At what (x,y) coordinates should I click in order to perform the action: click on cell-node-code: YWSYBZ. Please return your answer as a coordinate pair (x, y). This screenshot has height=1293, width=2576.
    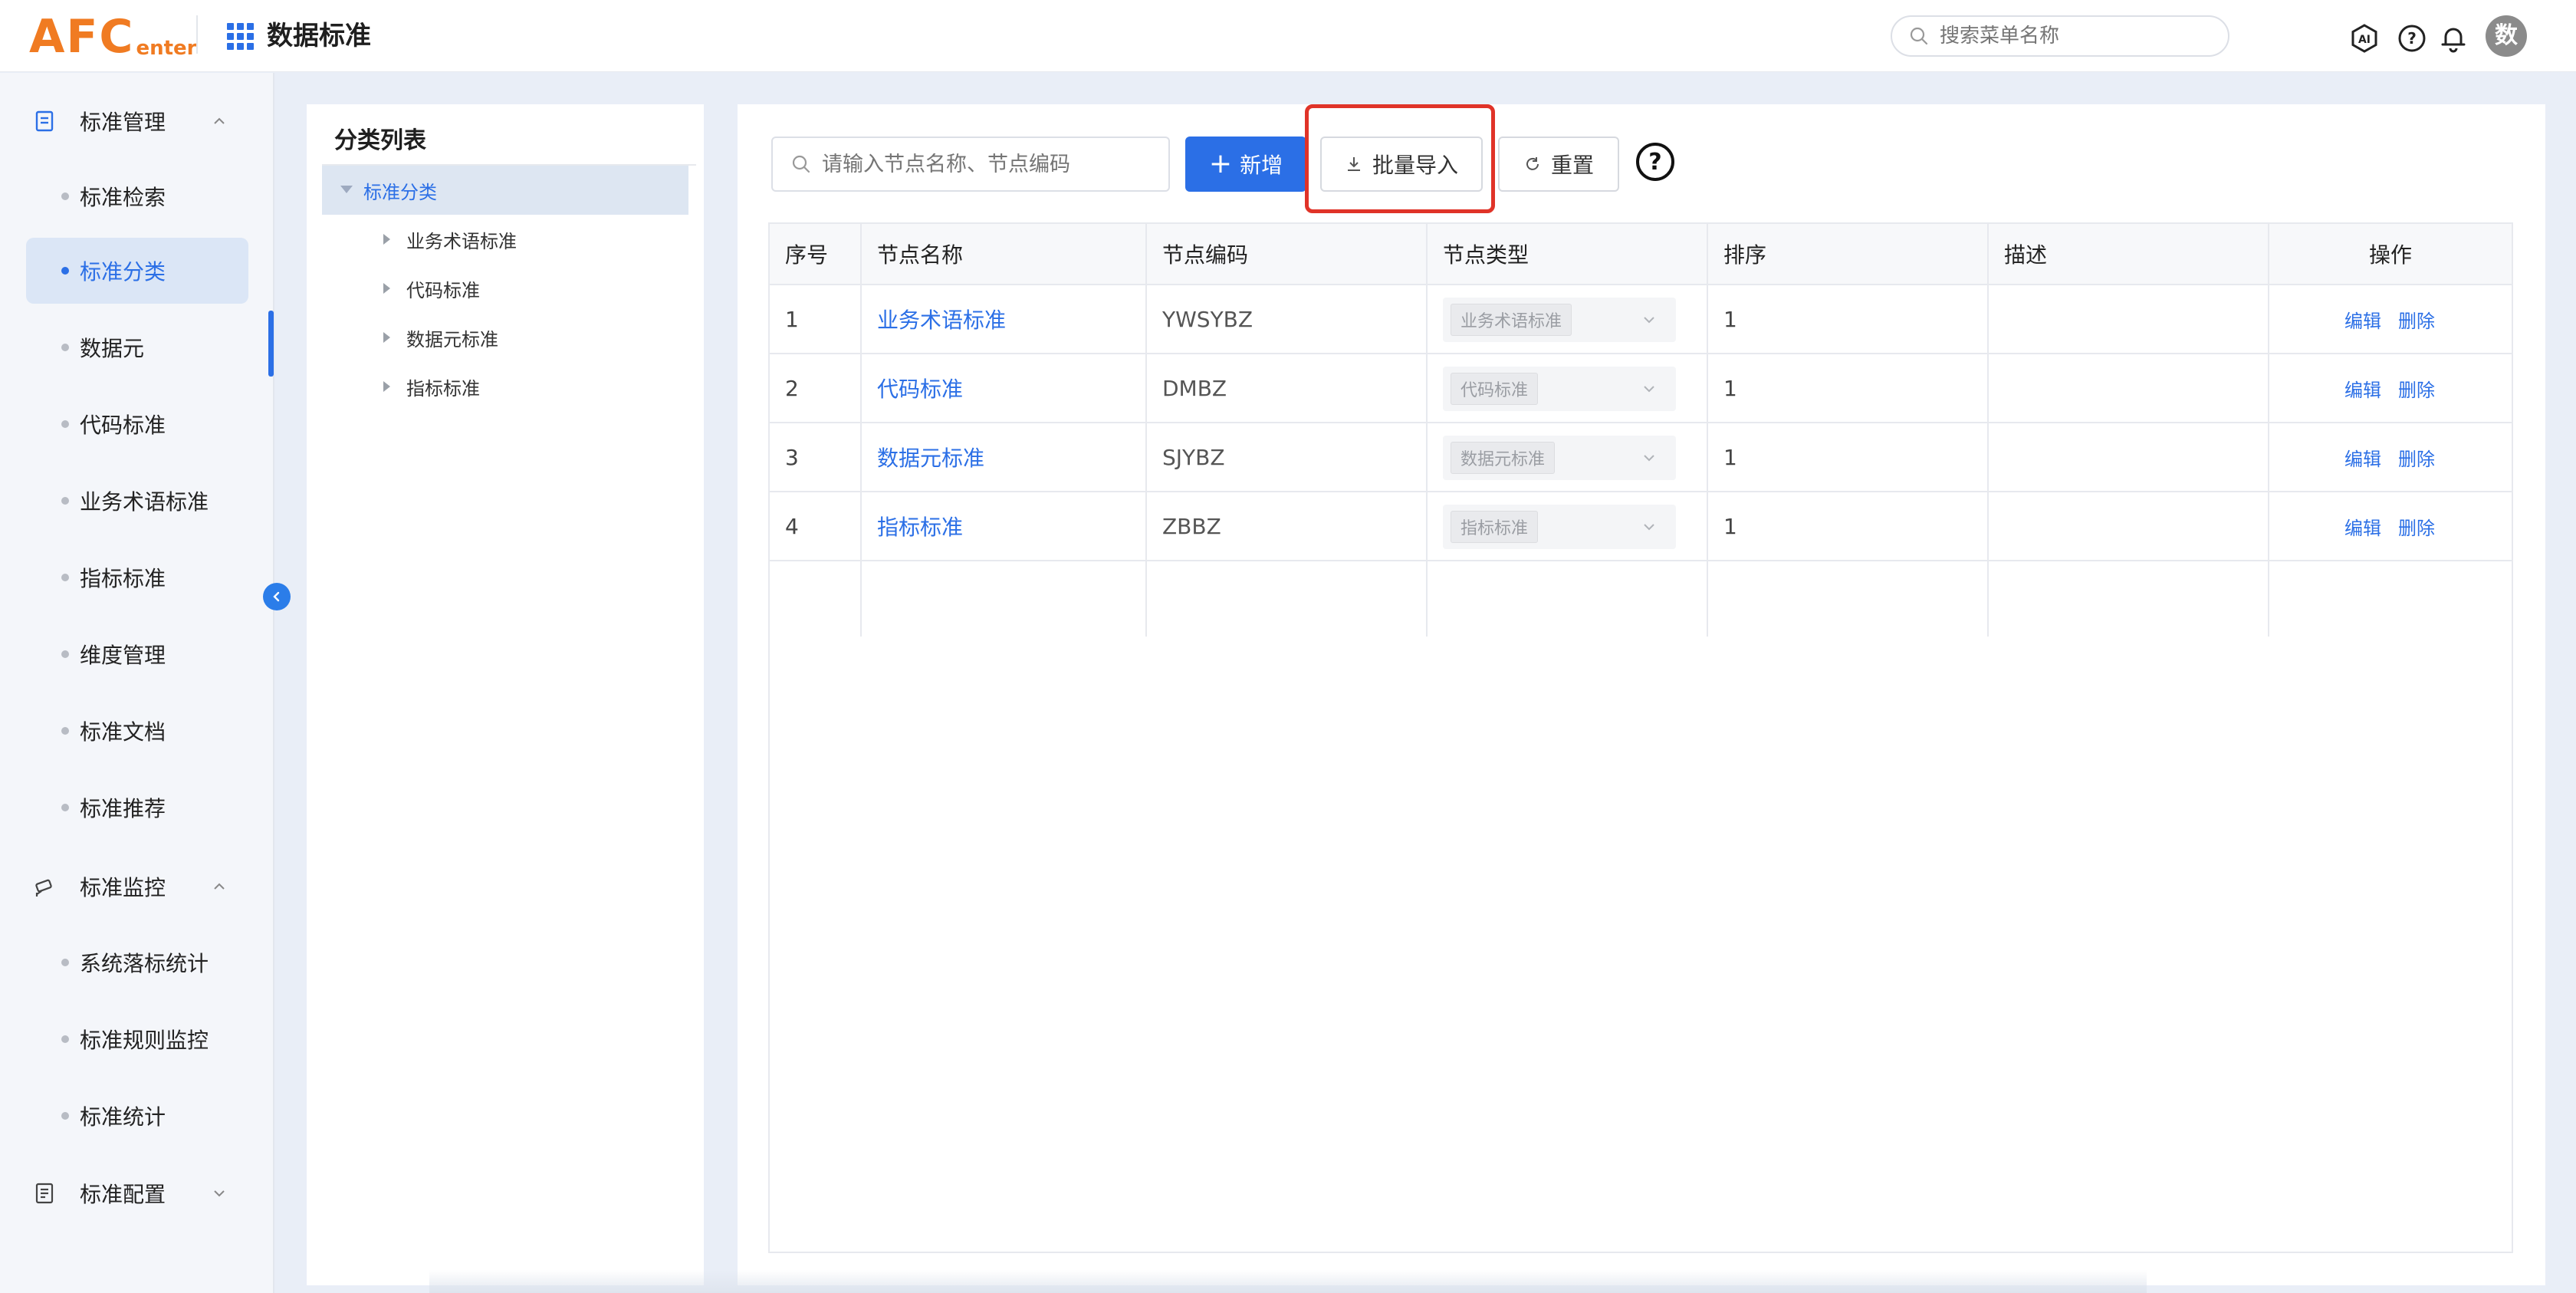
    Looking at the image, I should click on (1208, 319).